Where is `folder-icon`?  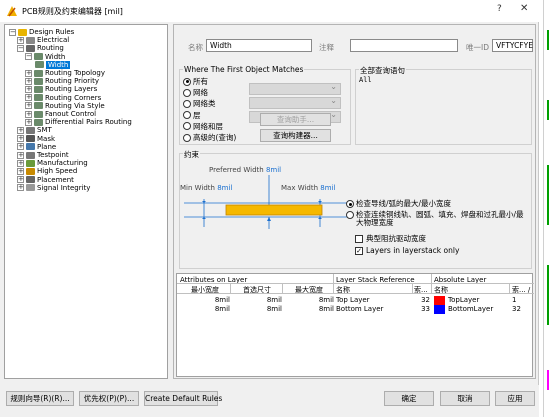
folder-icon is located at coordinates (22, 32).